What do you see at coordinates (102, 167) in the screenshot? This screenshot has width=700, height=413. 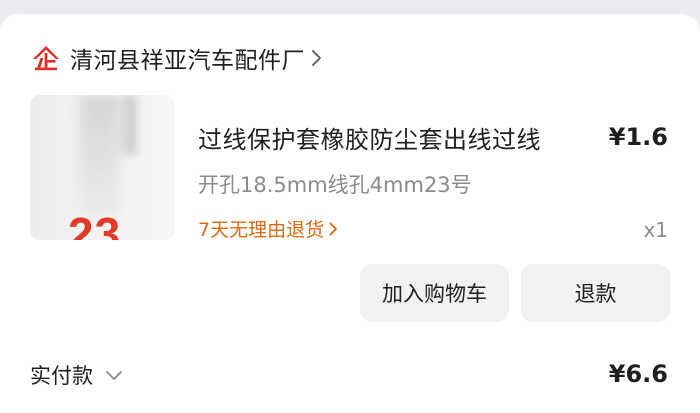 I see `product-thumbnail: 23` at bounding box center [102, 167].